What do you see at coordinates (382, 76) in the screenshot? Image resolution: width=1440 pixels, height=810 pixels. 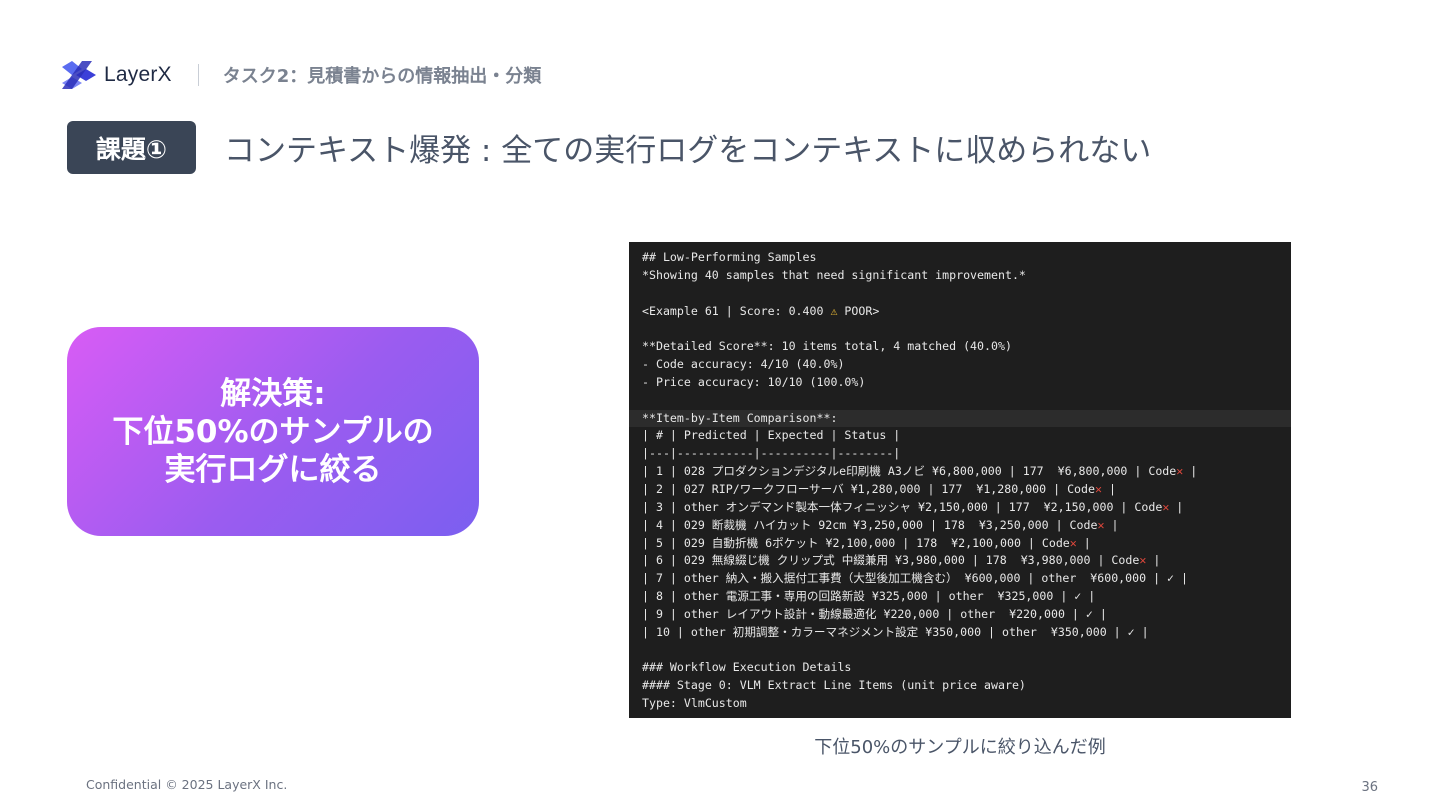 I see `task-label: タスク2：見積書からの情報抽出・分類` at bounding box center [382, 76].